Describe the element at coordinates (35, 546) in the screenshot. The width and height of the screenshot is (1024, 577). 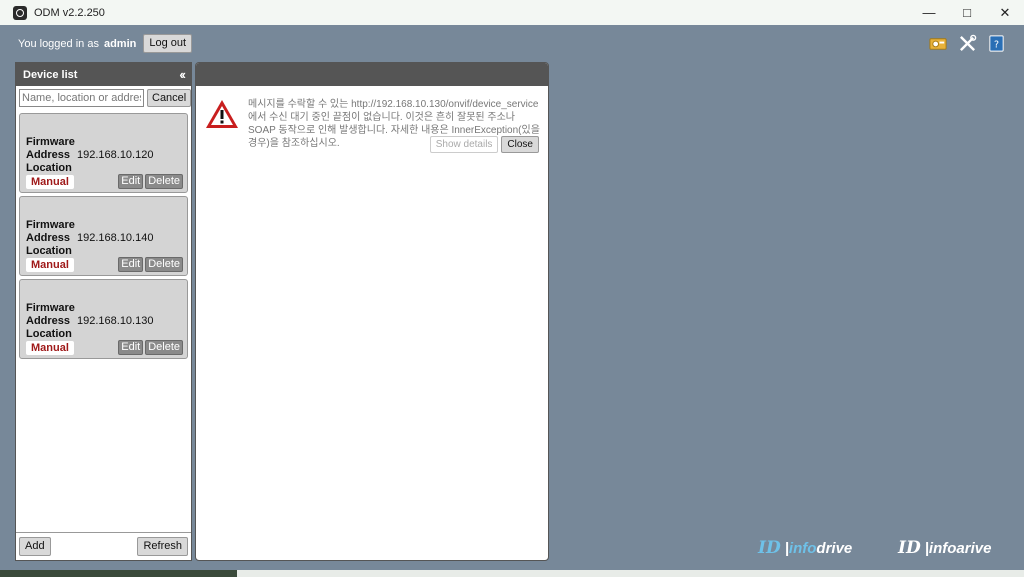
I see `add-device-button: Add` at that location.